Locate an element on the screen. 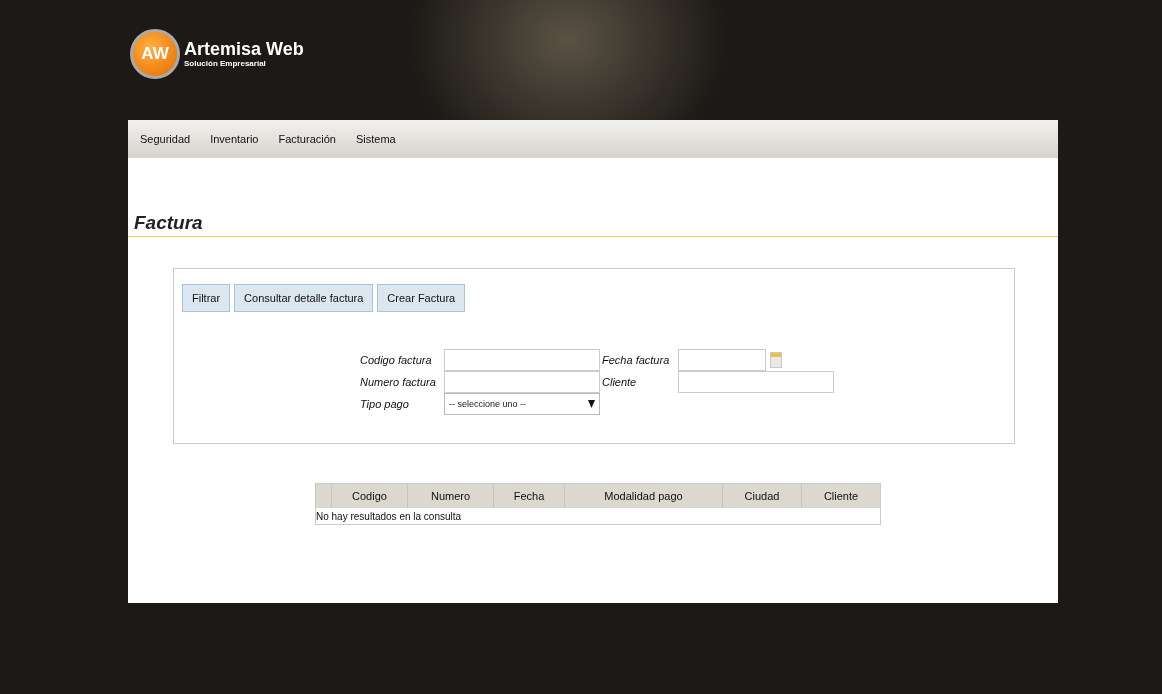 This screenshot has height=694, width=1162. menu-item: Seguridad is located at coordinates (165, 139).